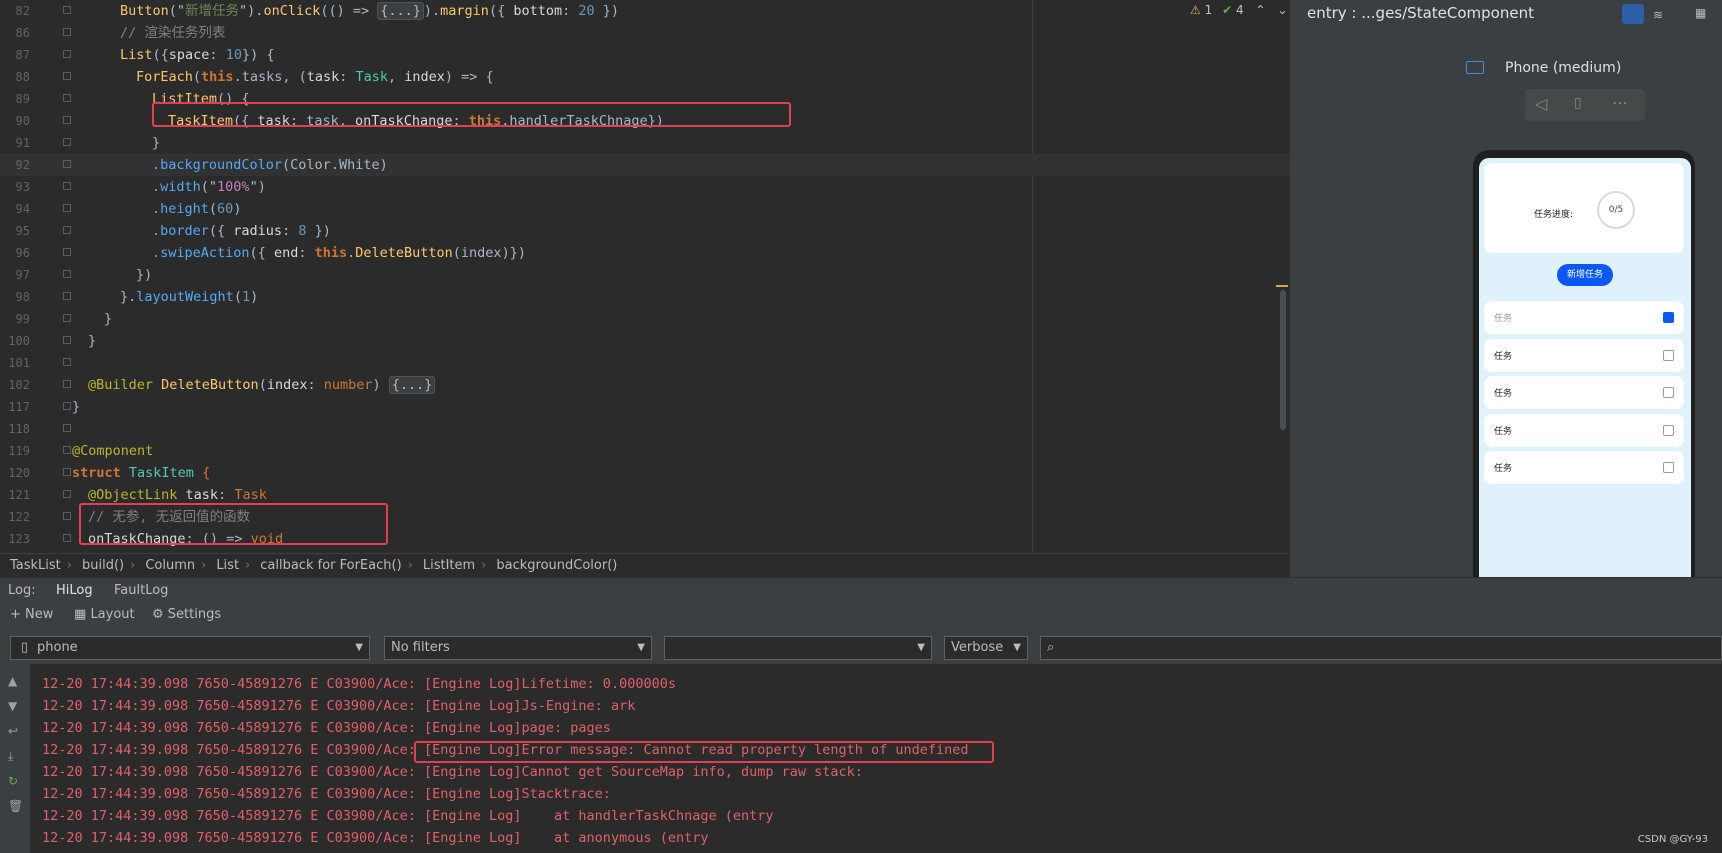  I want to click on package-select: ▼, so click(798, 648).